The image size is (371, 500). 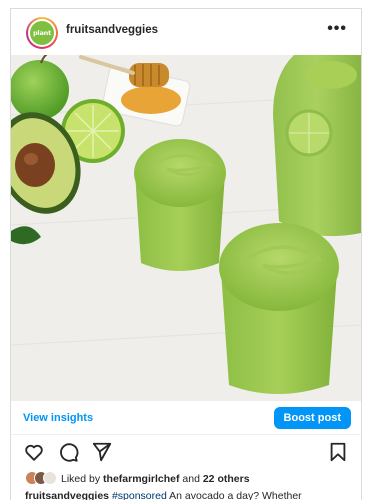 What do you see at coordinates (312, 418) in the screenshot?
I see `boost-post-button: Boost post` at bounding box center [312, 418].